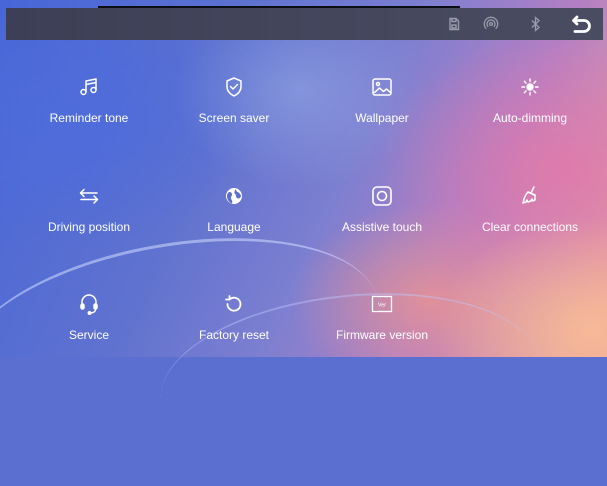  Describe the element at coordinates (234, 335) in the screenshot. I see `tile-label: Factory reset` at that location.